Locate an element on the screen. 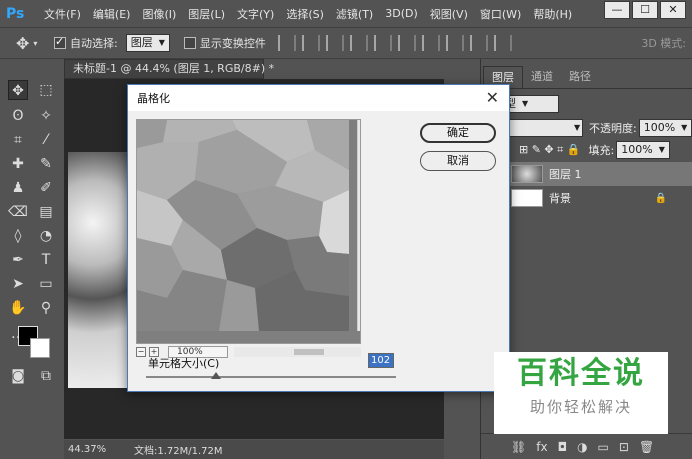 The image size is (692, 459). menu-help: 帮助(H) is located at coordinates (552, 14).